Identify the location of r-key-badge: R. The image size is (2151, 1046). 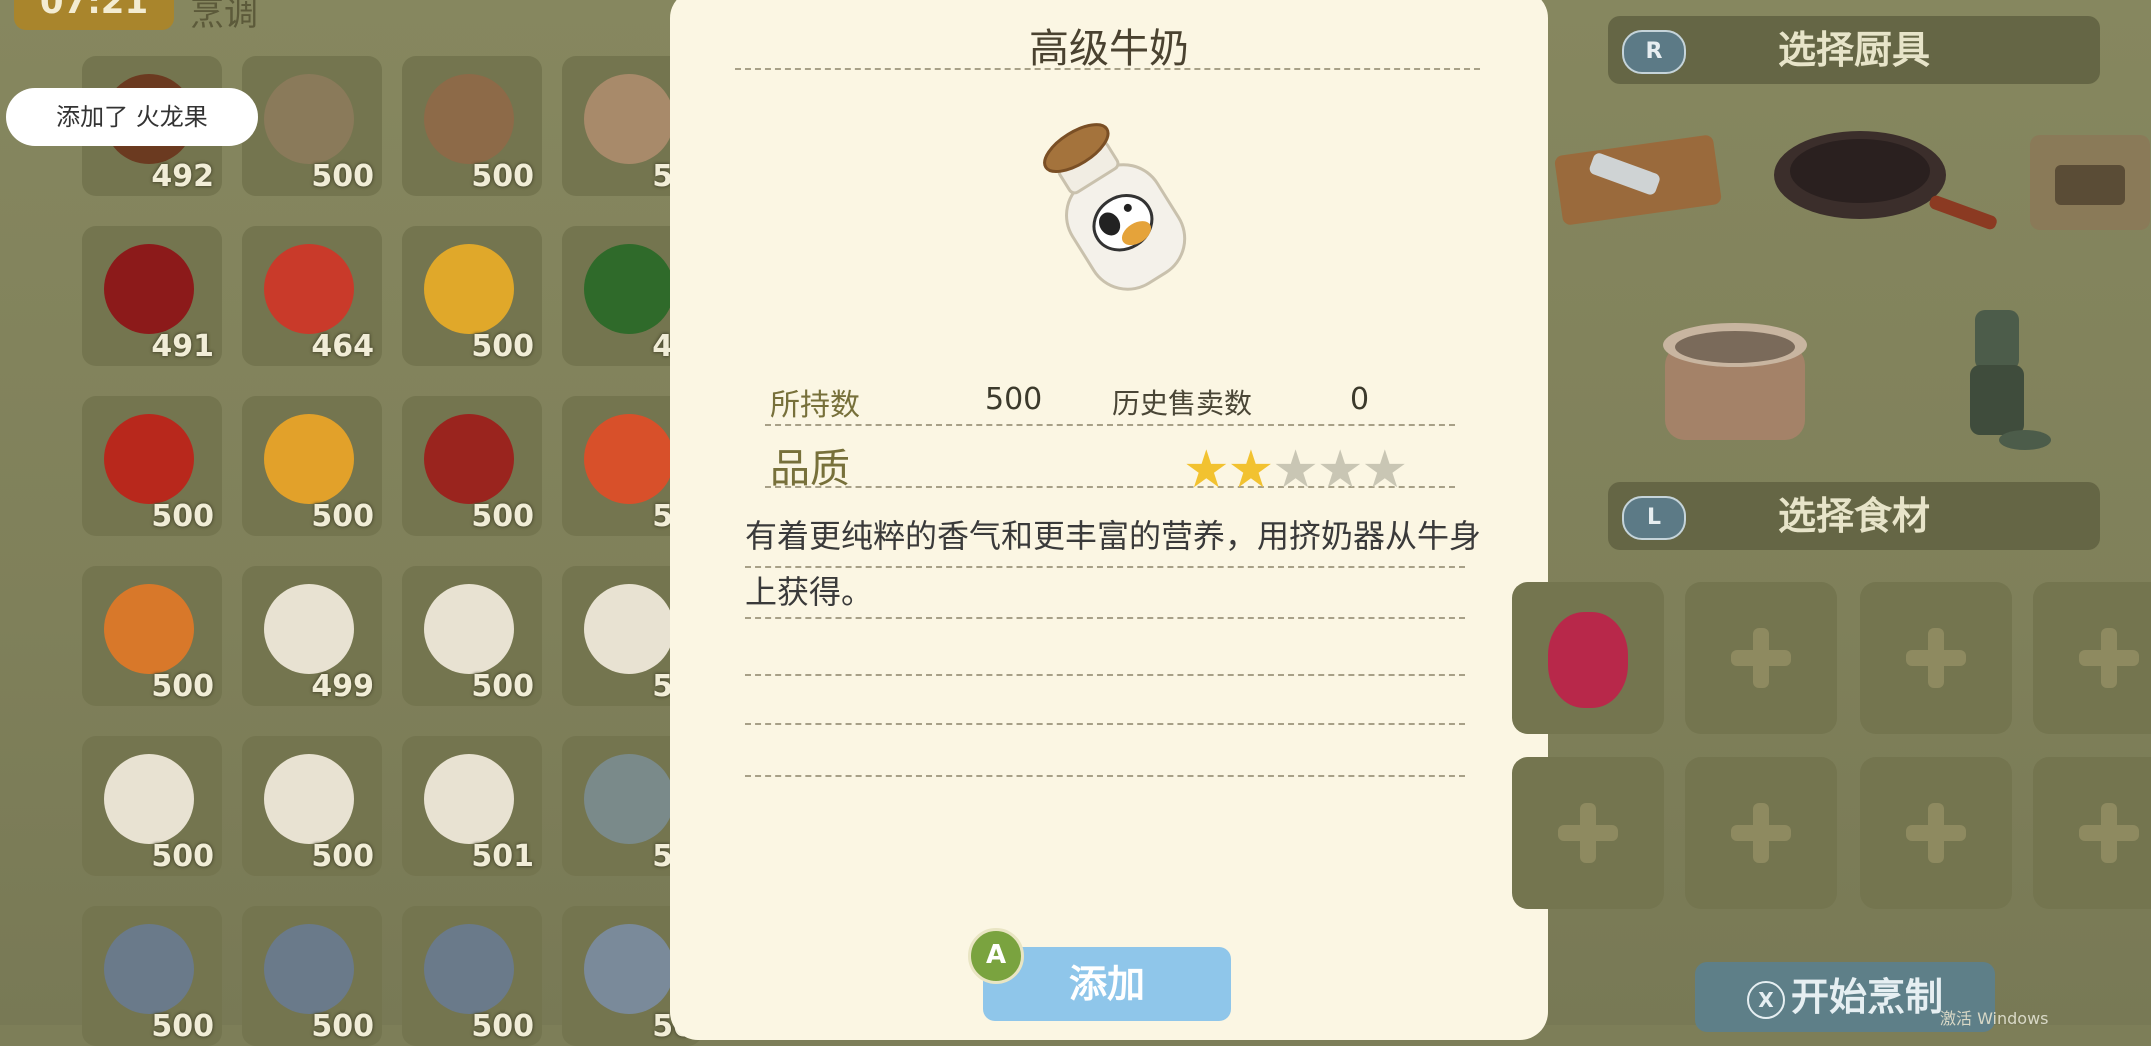
(1654, 52).